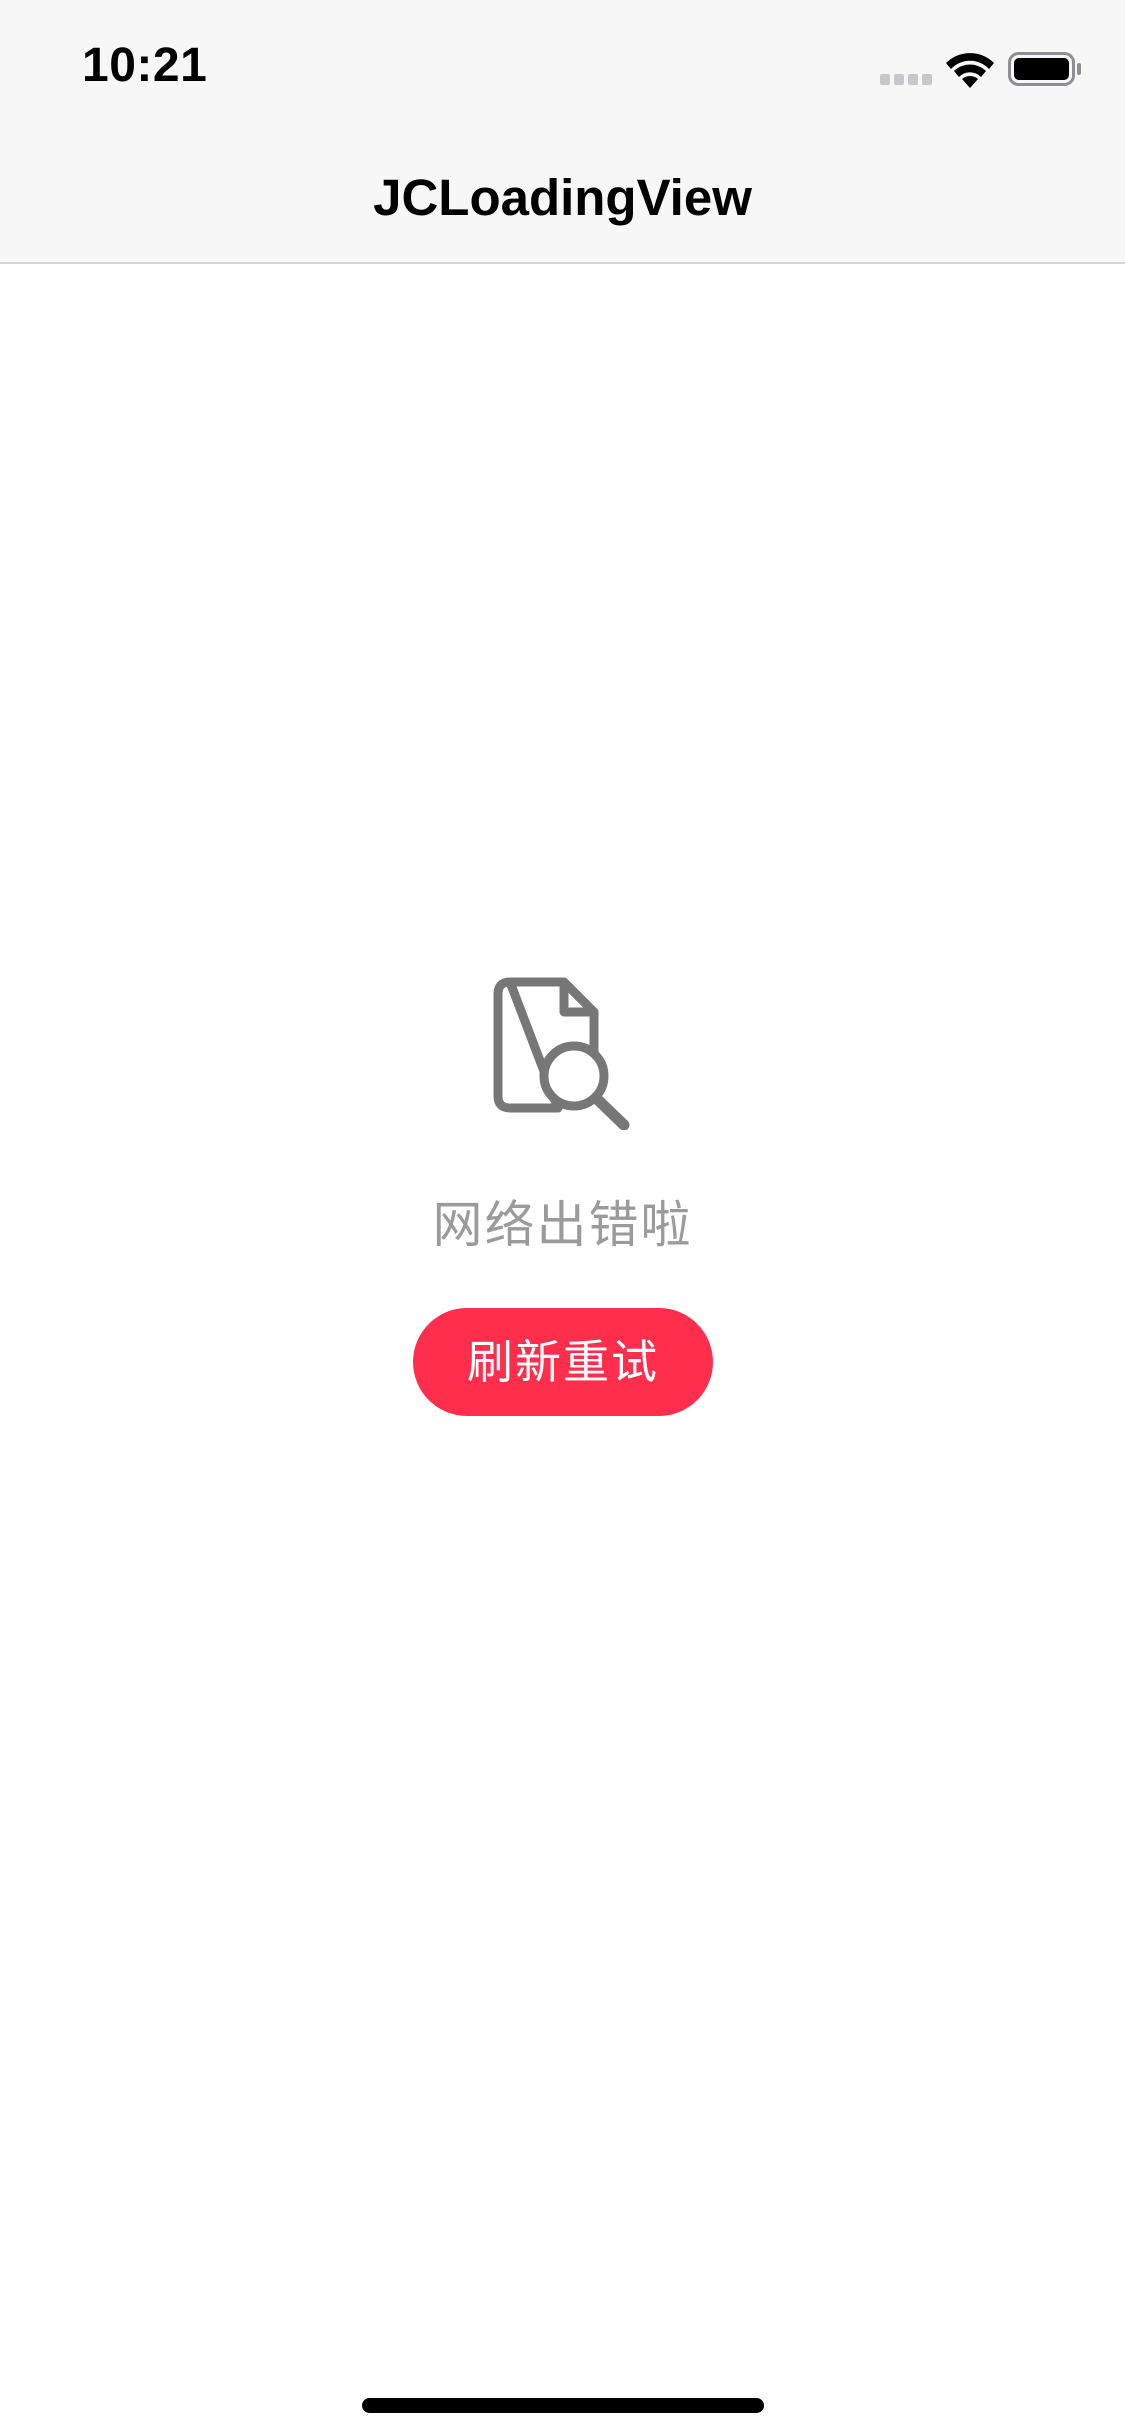 Image resolution: width=1125 pixels, height=2436 pixels. What do you see at coordinates (1044, 69) in the screenshot?
I see `battery-icon` at bounding box center [1044, 69].